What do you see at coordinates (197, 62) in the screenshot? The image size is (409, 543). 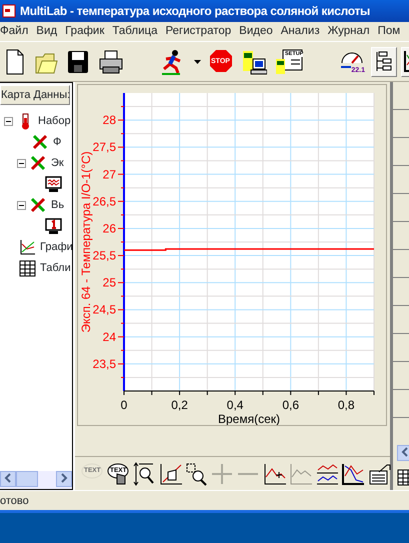 I see `caret-icon` at bounding box center [197, 62].